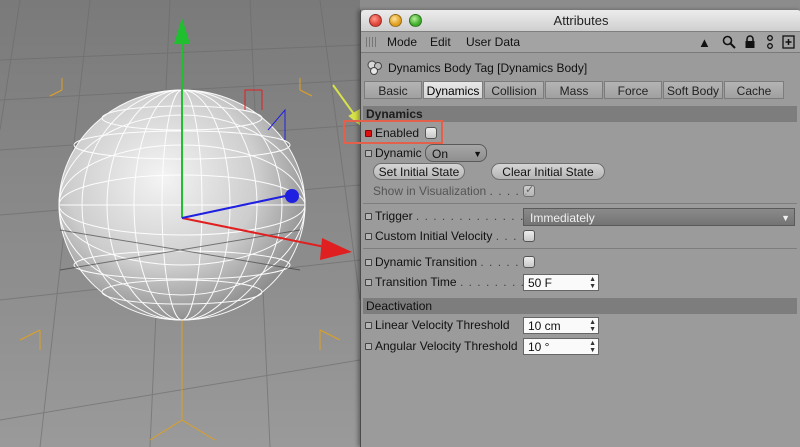 Image resolution: width=800 pixels, height=447 pixels. What do you see at coordinates (788, 43) in the screenshot?
I see `new-panel-icon` at bounding box center [788, 43].